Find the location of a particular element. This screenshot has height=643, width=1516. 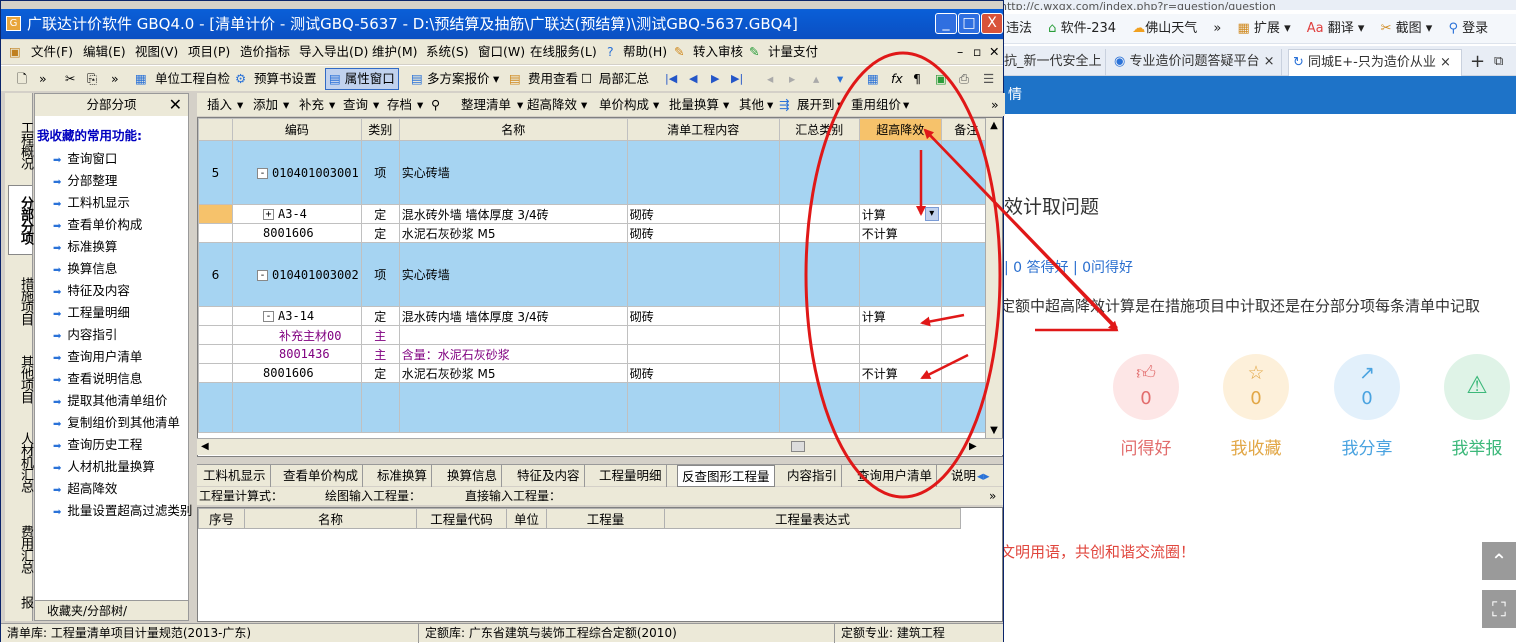

bookmark-item: ⚲ 登录 is located at coordinates (1468, 29).